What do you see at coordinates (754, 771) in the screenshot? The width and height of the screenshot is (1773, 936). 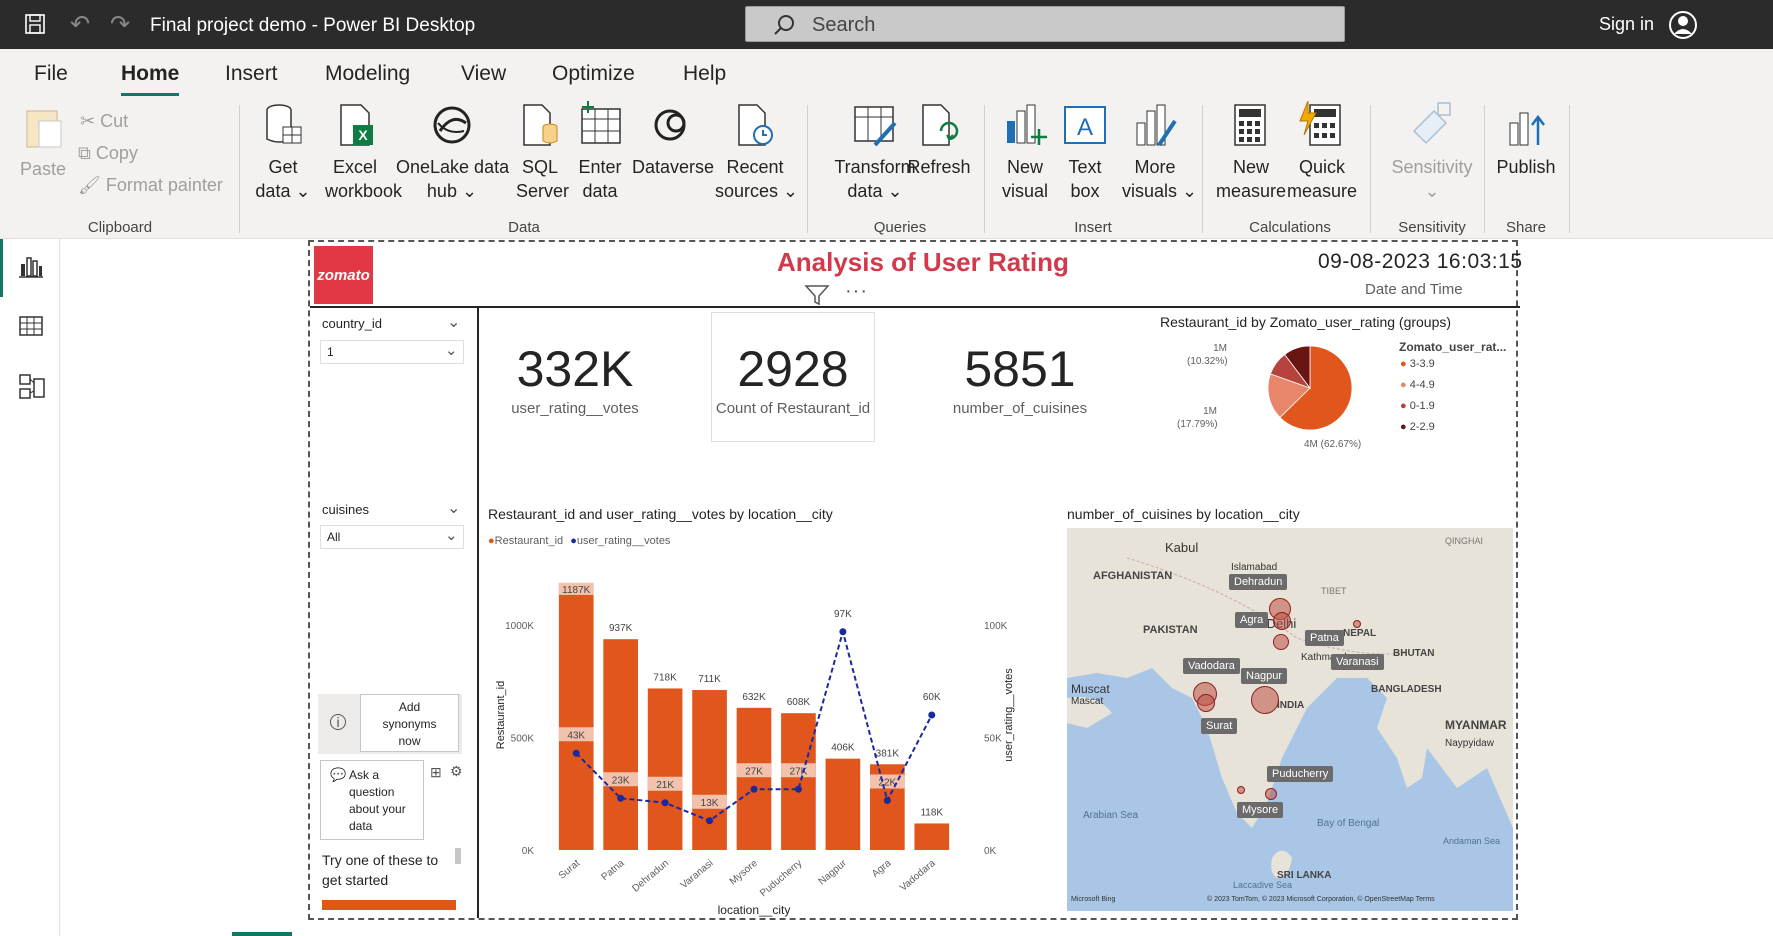 I see `line-value-label: 27K` at bounding box center [754, 771].